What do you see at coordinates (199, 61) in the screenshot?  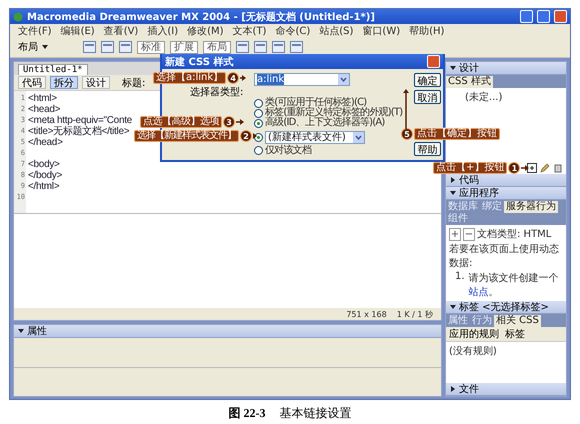 I see `dialog-title: 新建 CSS 样式` at bounding box center [199, 61].